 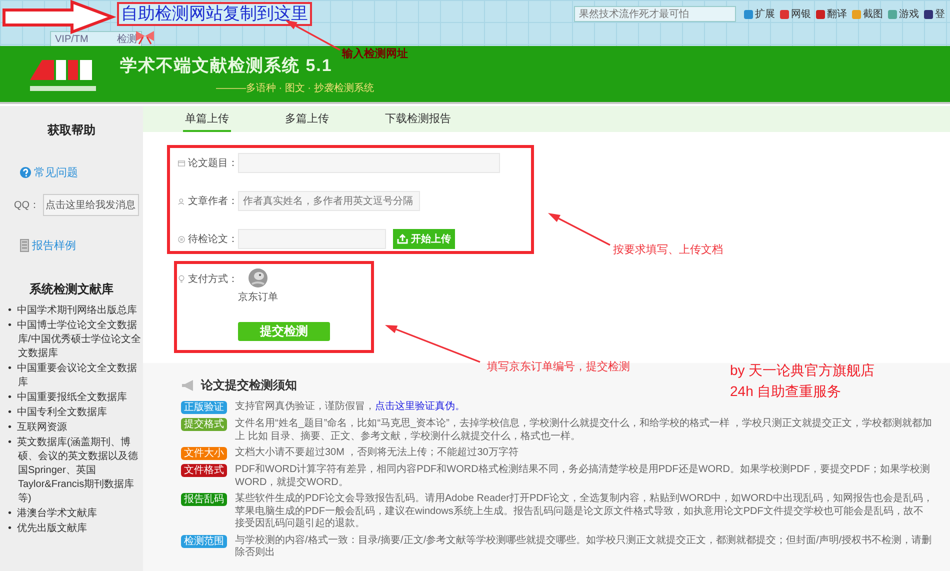 What do you see at coordinates (90, 205) in the screenshot?
I see `qq-message-button: 点击这里给我发消息` at bounding box center [90, 205].